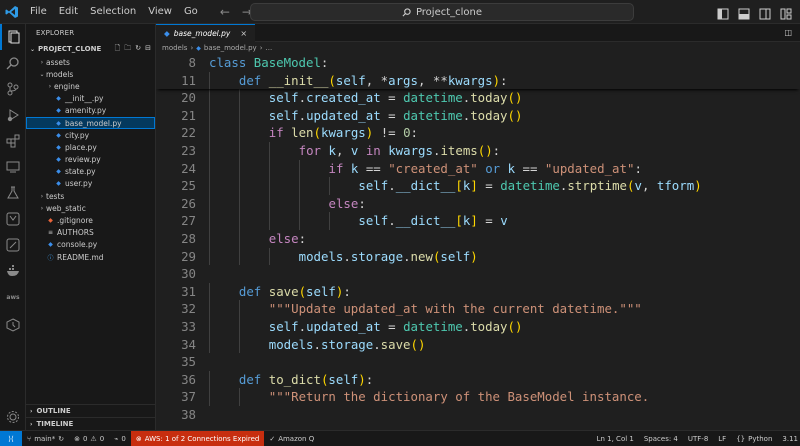 The height and width of the screenshot is (446, 800). What do you see at coordinates (786, 12) in the screenshot?
I see `customize-layout-icon` at bounding box center [786, 12].